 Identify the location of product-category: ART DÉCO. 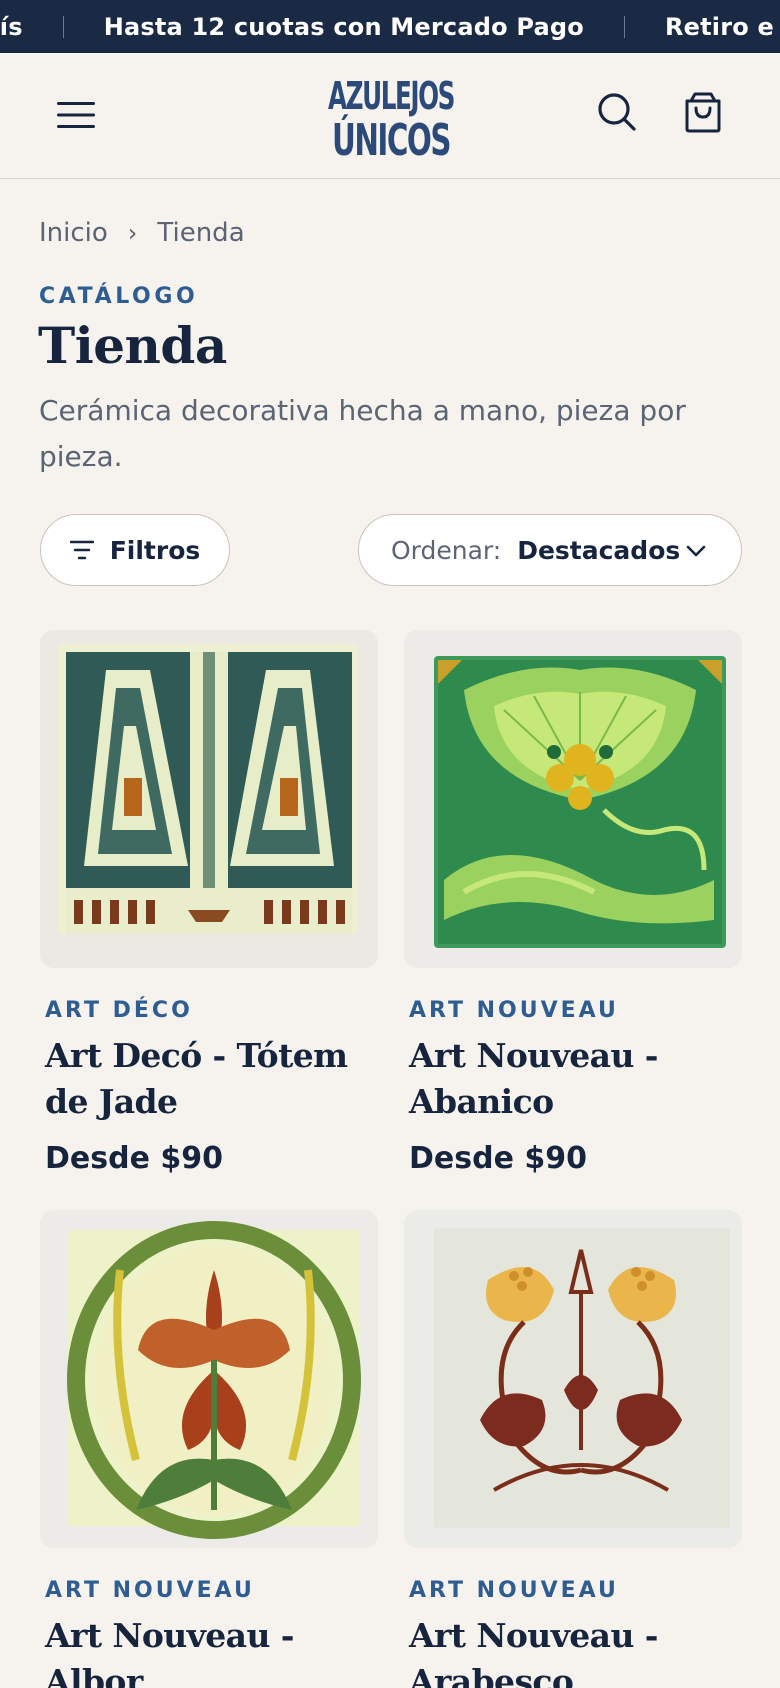
(119, 1010).